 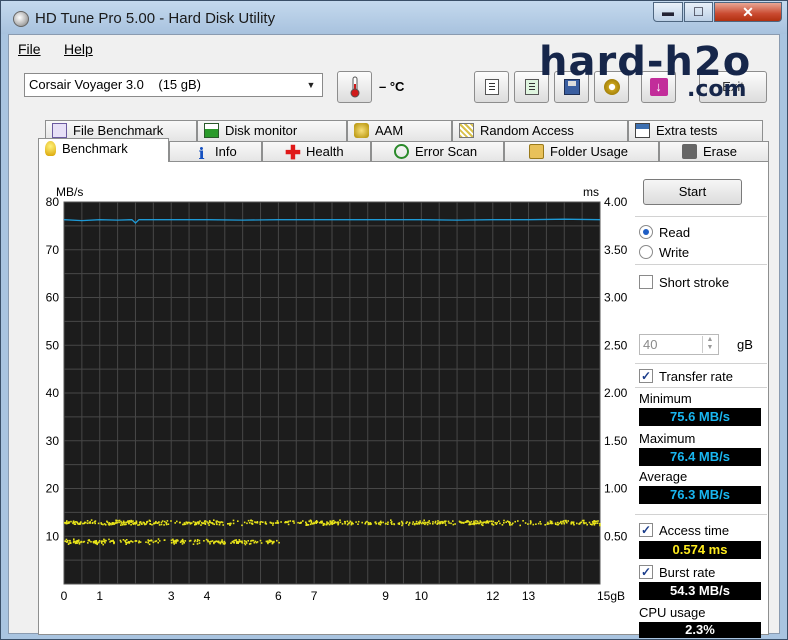 I want to click on close-button: ✕, so click(x=748, y=12).